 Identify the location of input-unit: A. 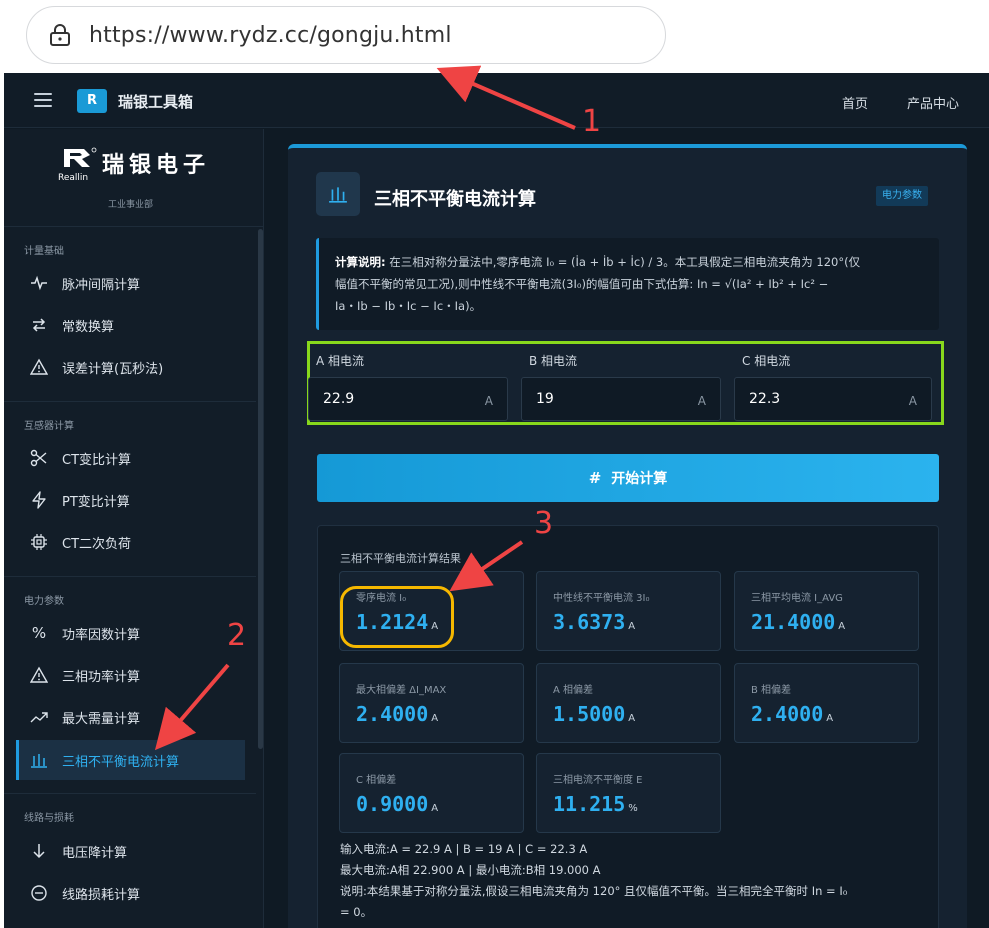
(912, 401).